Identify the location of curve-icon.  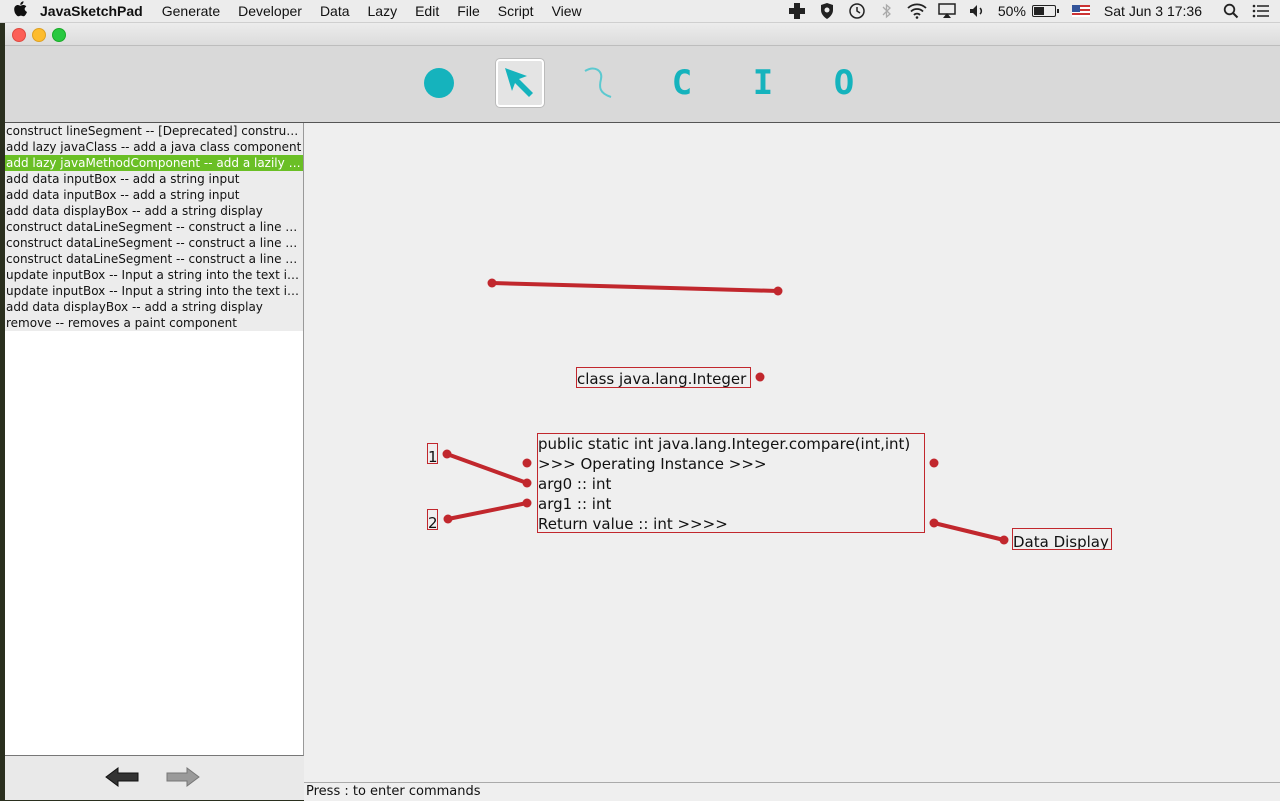
(598, 82).